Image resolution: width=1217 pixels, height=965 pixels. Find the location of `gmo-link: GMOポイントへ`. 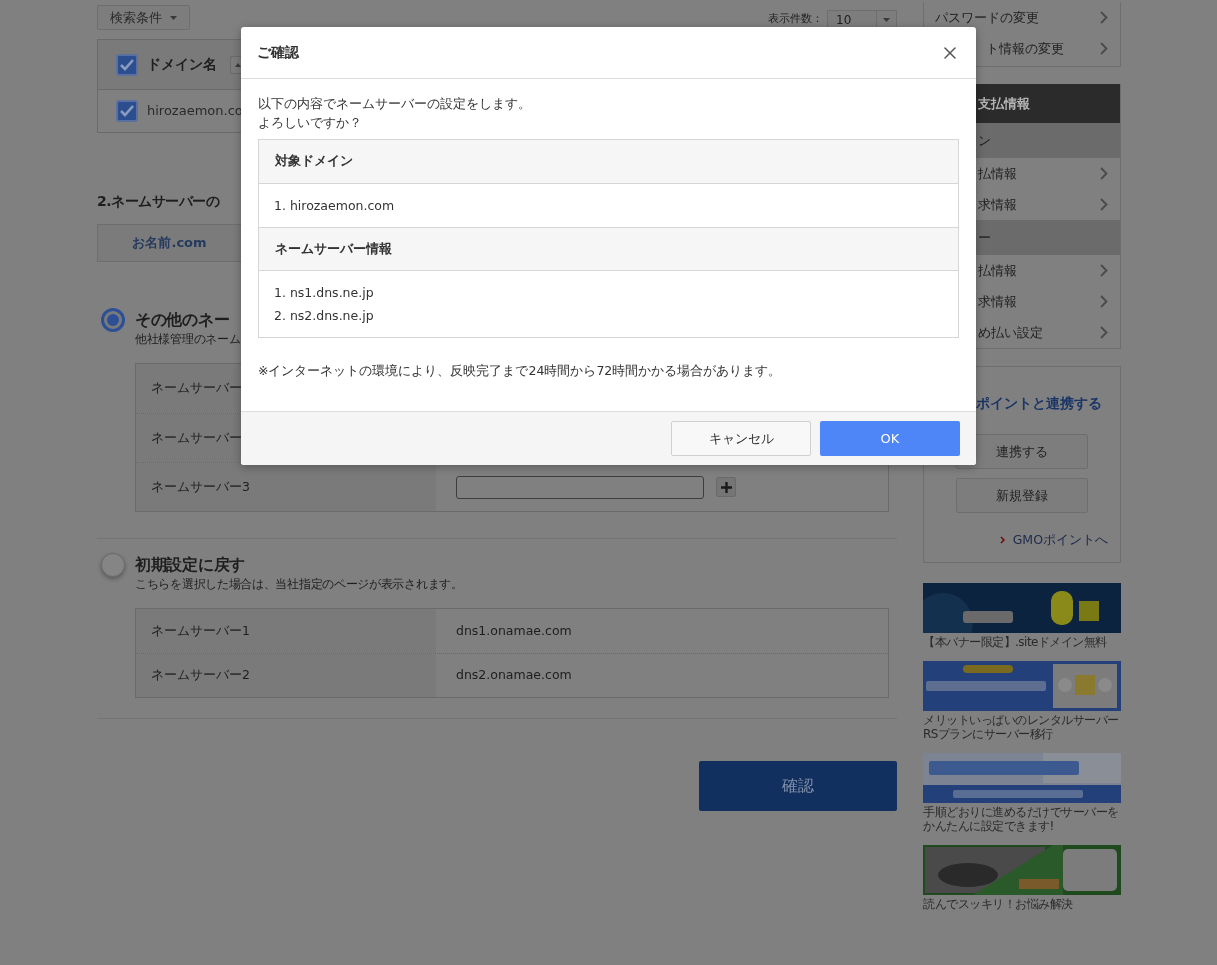

gmo-link: GMOポイントへ is located at coordinates (1060, 540).